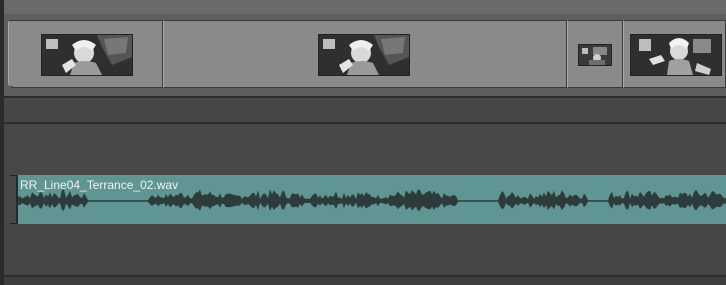 The image size is (726, 285). What do you see at coordinates (365, 97) in the screenshot?
I see `track-divider` at bounding box center [365, 97].